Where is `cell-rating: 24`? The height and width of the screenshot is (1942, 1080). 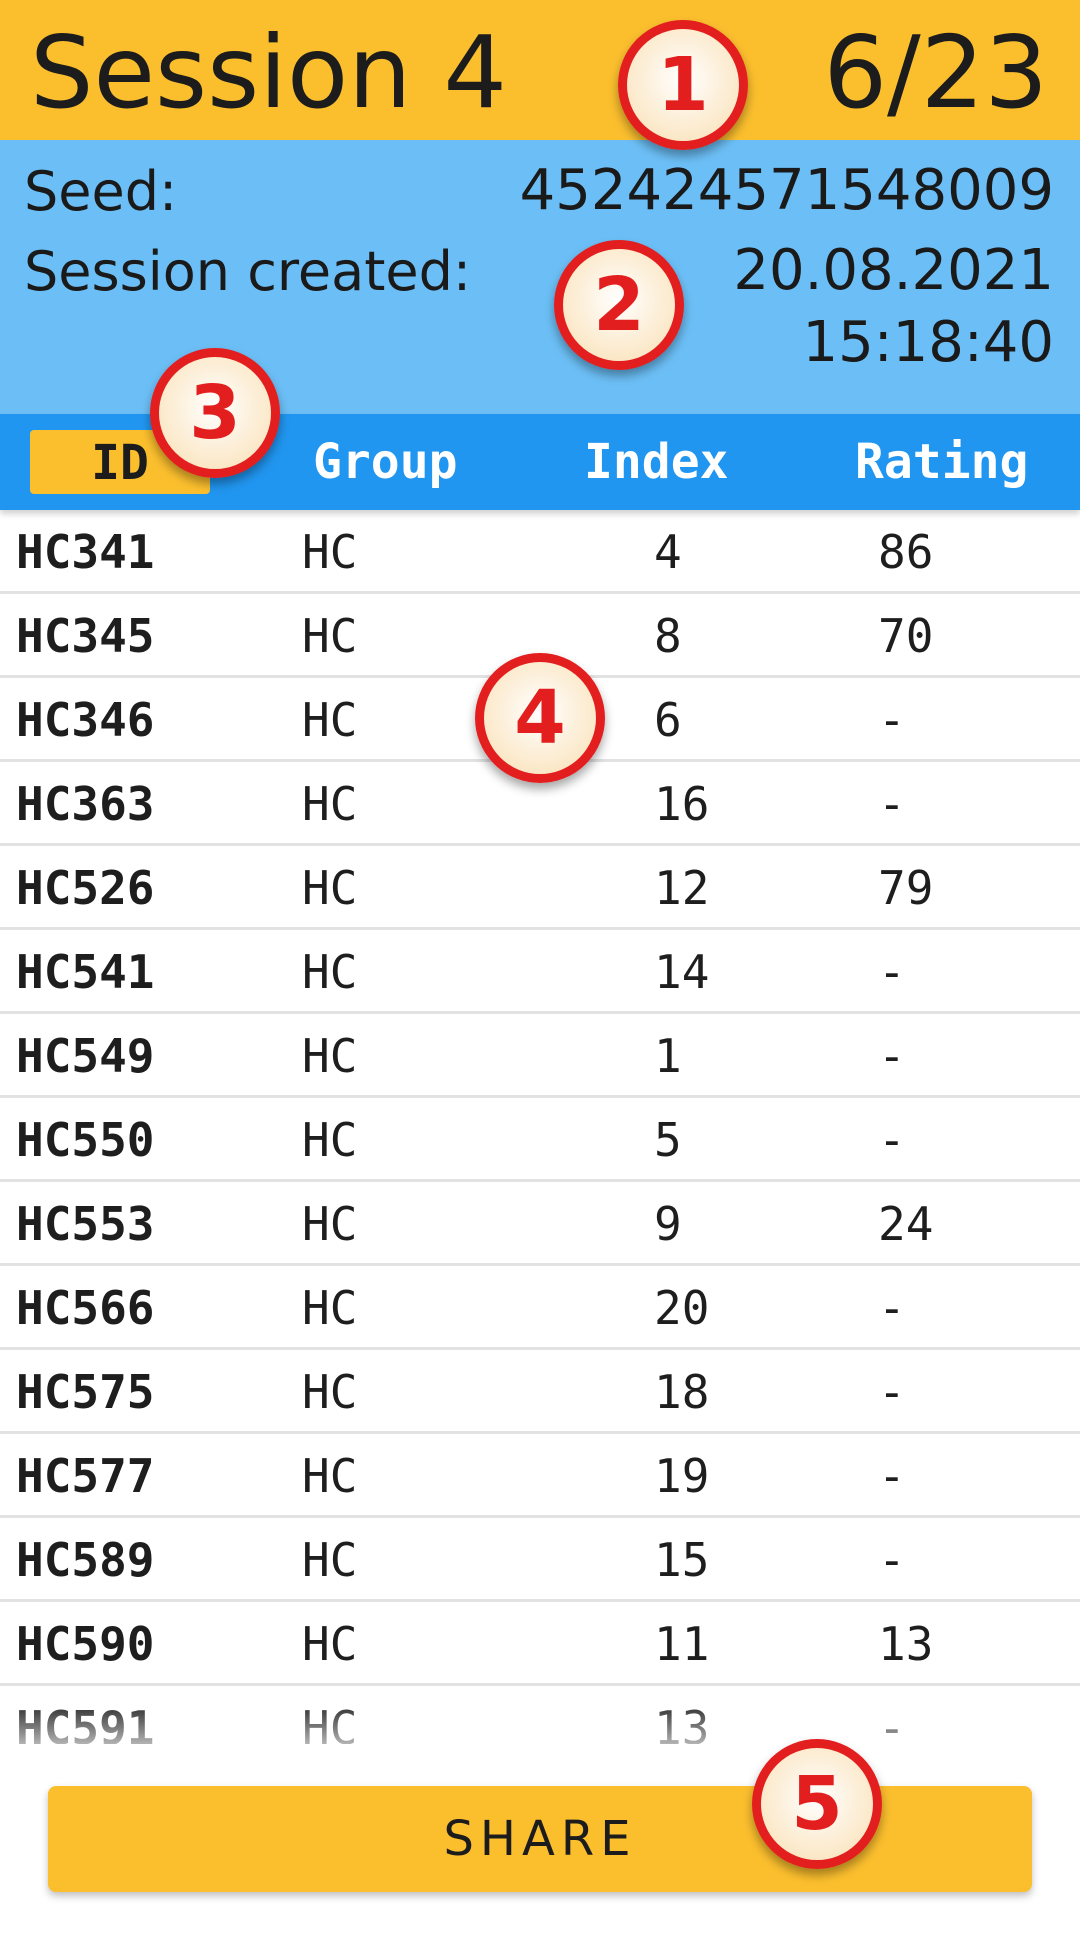 cell-rating: 24 is located at coordinates (906, 1224).